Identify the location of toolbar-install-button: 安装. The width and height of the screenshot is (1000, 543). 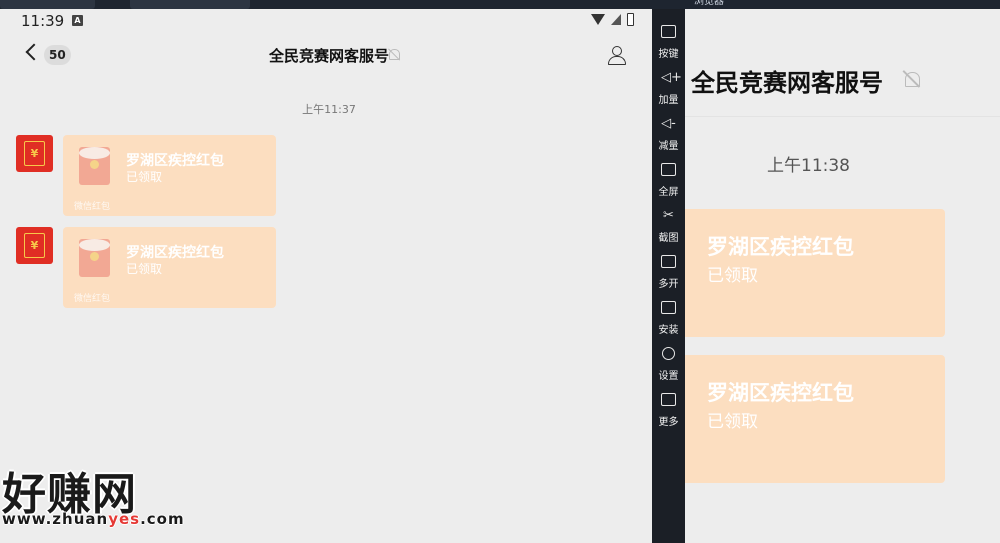
(668, 320).